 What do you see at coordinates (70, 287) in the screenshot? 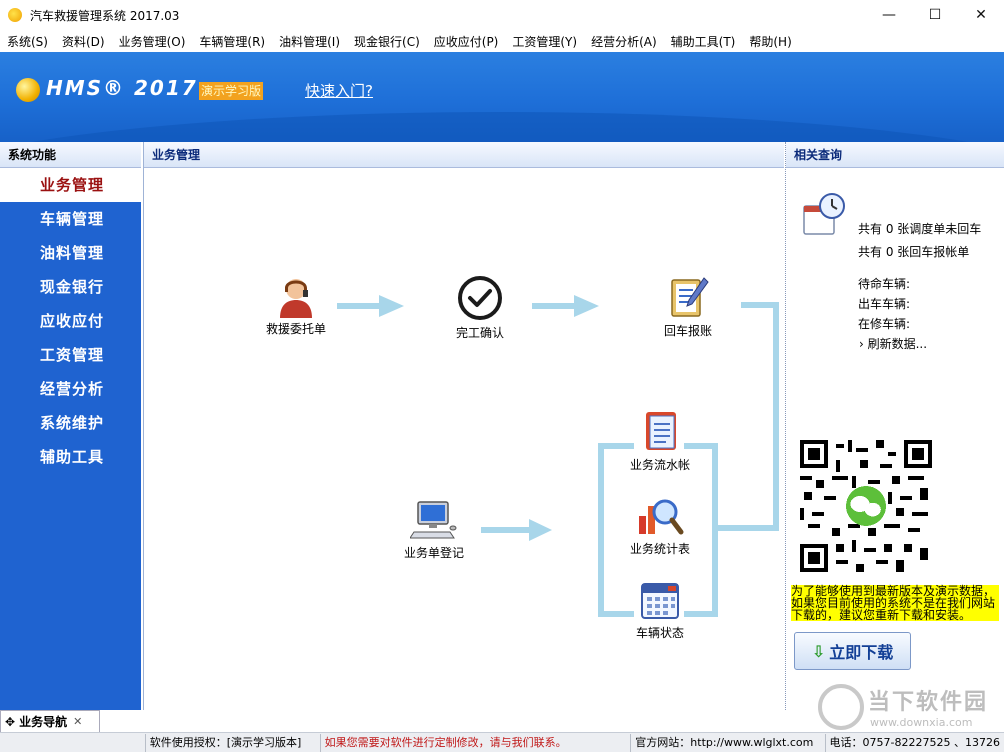
I see `nav-item-cash-bank: 现金银行` at bounding box center [70, 287].